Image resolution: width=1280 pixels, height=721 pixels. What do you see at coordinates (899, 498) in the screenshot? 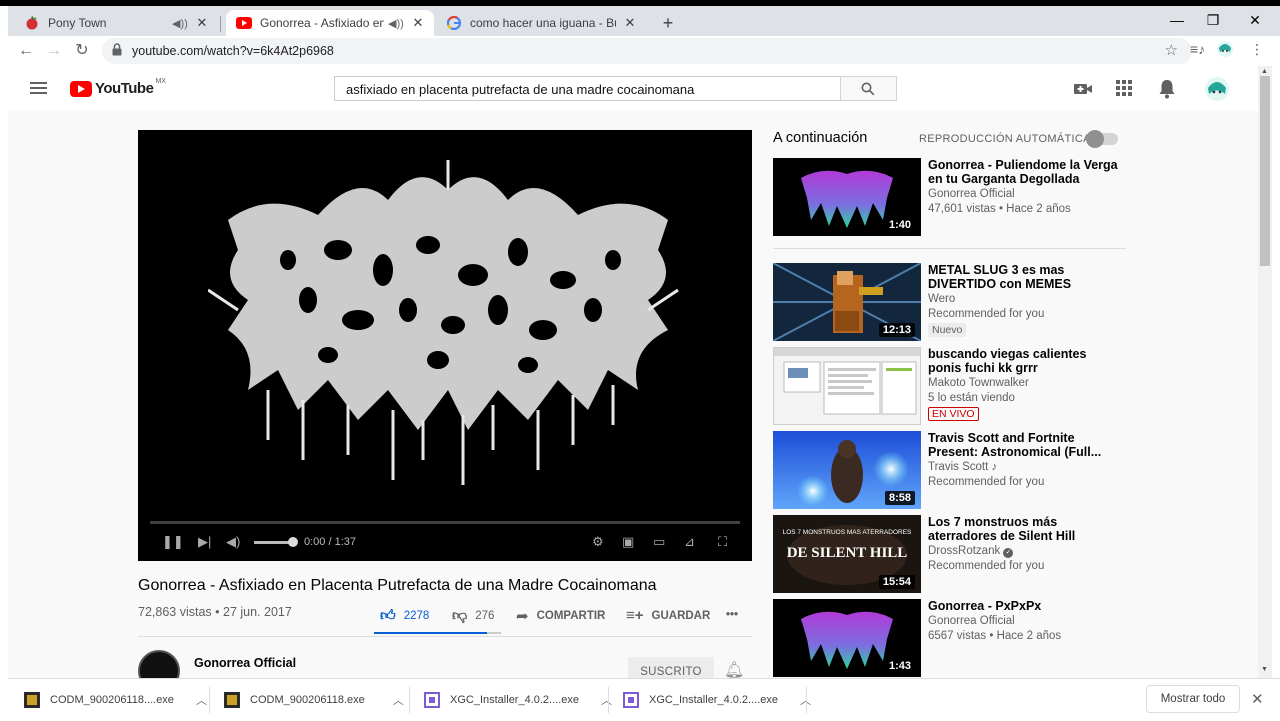
I see `video-duration: 8:58` at bounding box center [899, 498].